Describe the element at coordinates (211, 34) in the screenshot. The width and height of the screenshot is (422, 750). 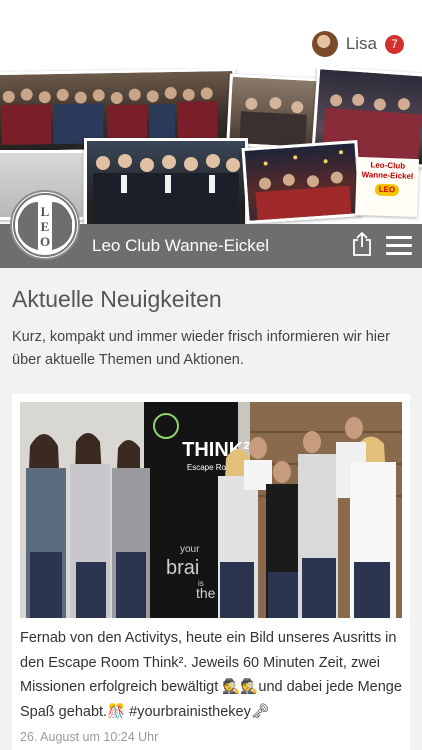
I see `top-bar: Lisa 7` at that location.